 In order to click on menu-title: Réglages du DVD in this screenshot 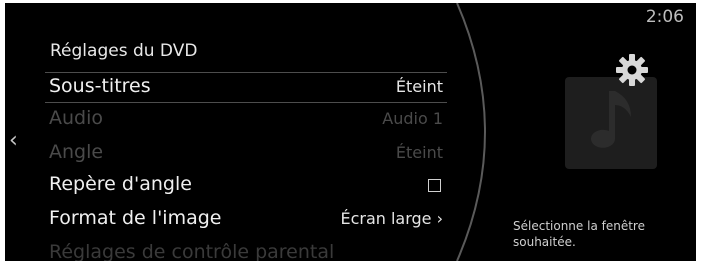, I will do `click(124, 51)`.